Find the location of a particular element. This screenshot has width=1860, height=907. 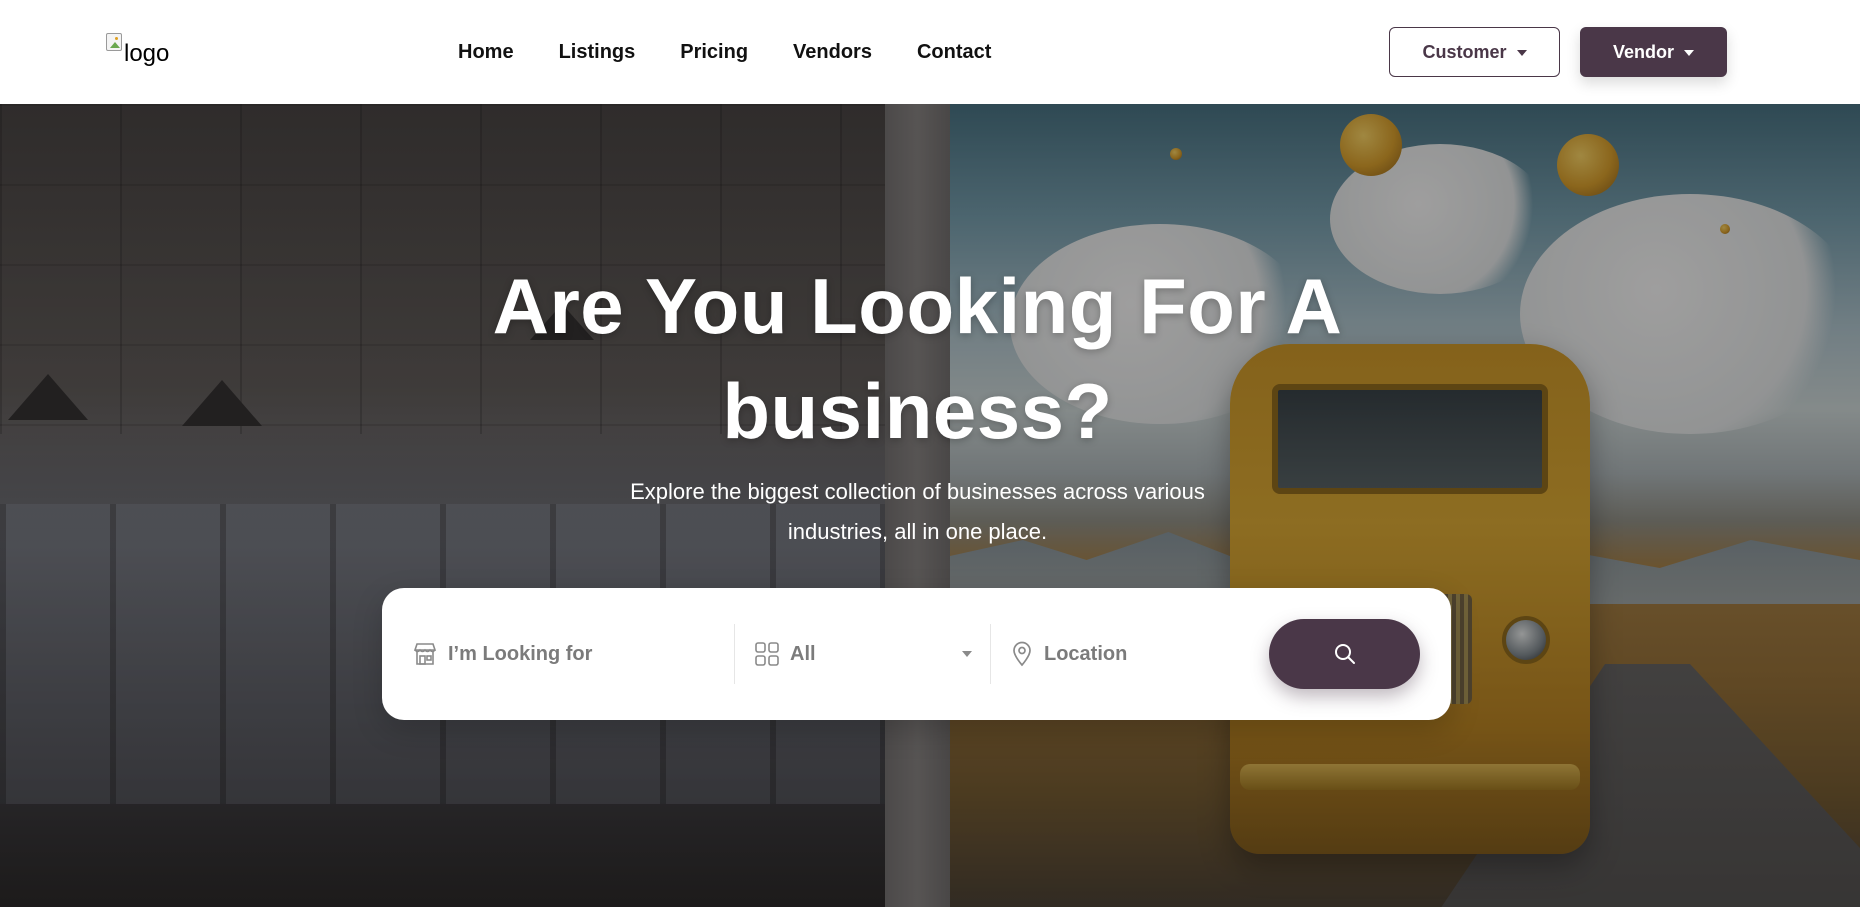

keyword-placeholder: I’m Looking for is located at coordinates (520, 653).